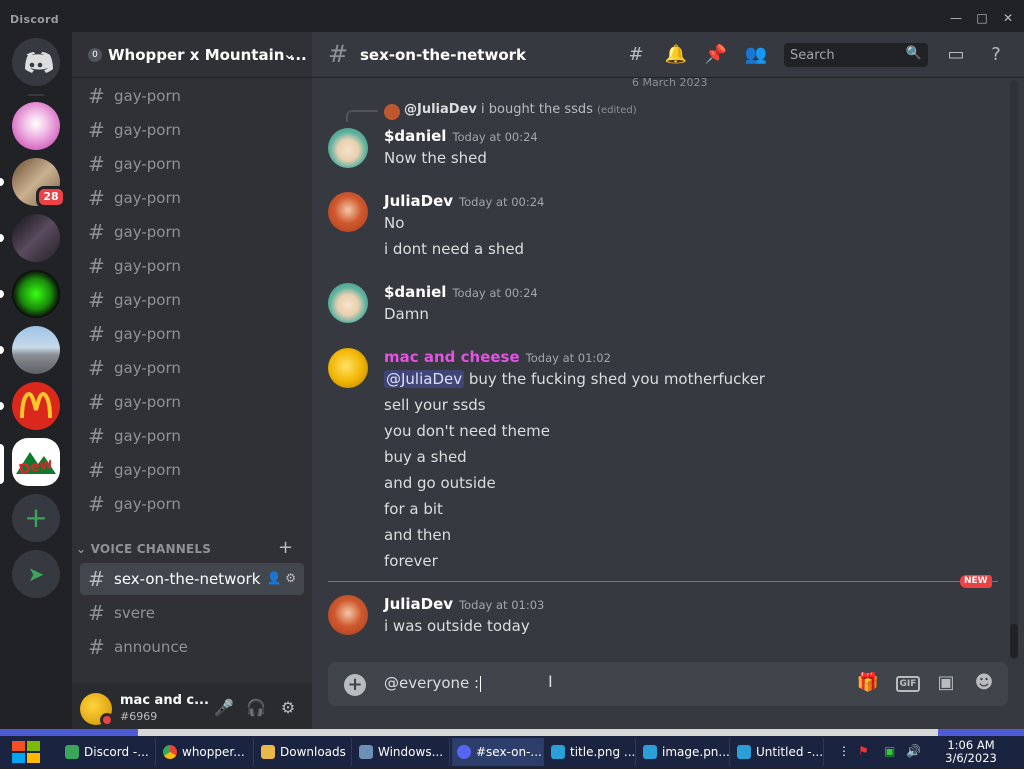  I want to click on home-button, so click(36, 62).